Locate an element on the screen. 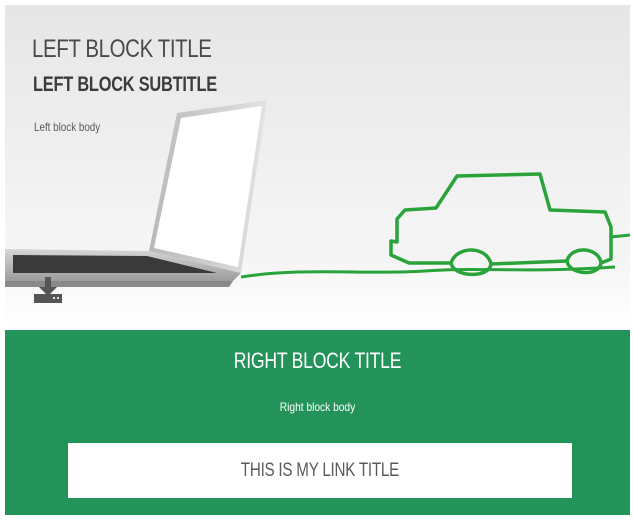  left-block-title: LEFT BLOCK TITLE is located at coordinates (122, 49).